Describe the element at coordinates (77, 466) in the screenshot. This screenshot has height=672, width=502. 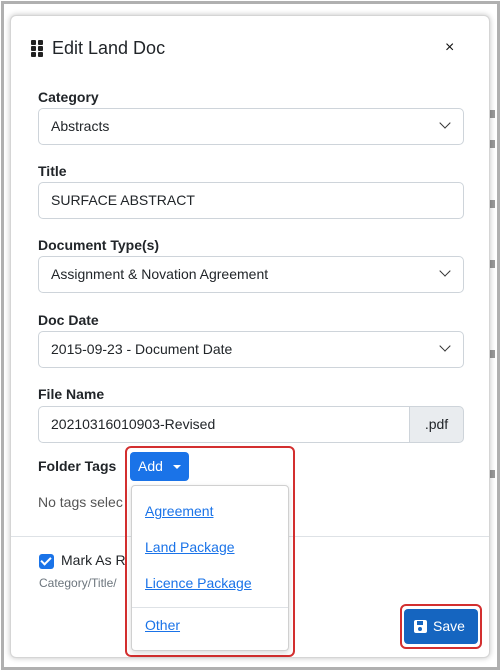
I see `folder-tags-label: Folder Tags` at that location.